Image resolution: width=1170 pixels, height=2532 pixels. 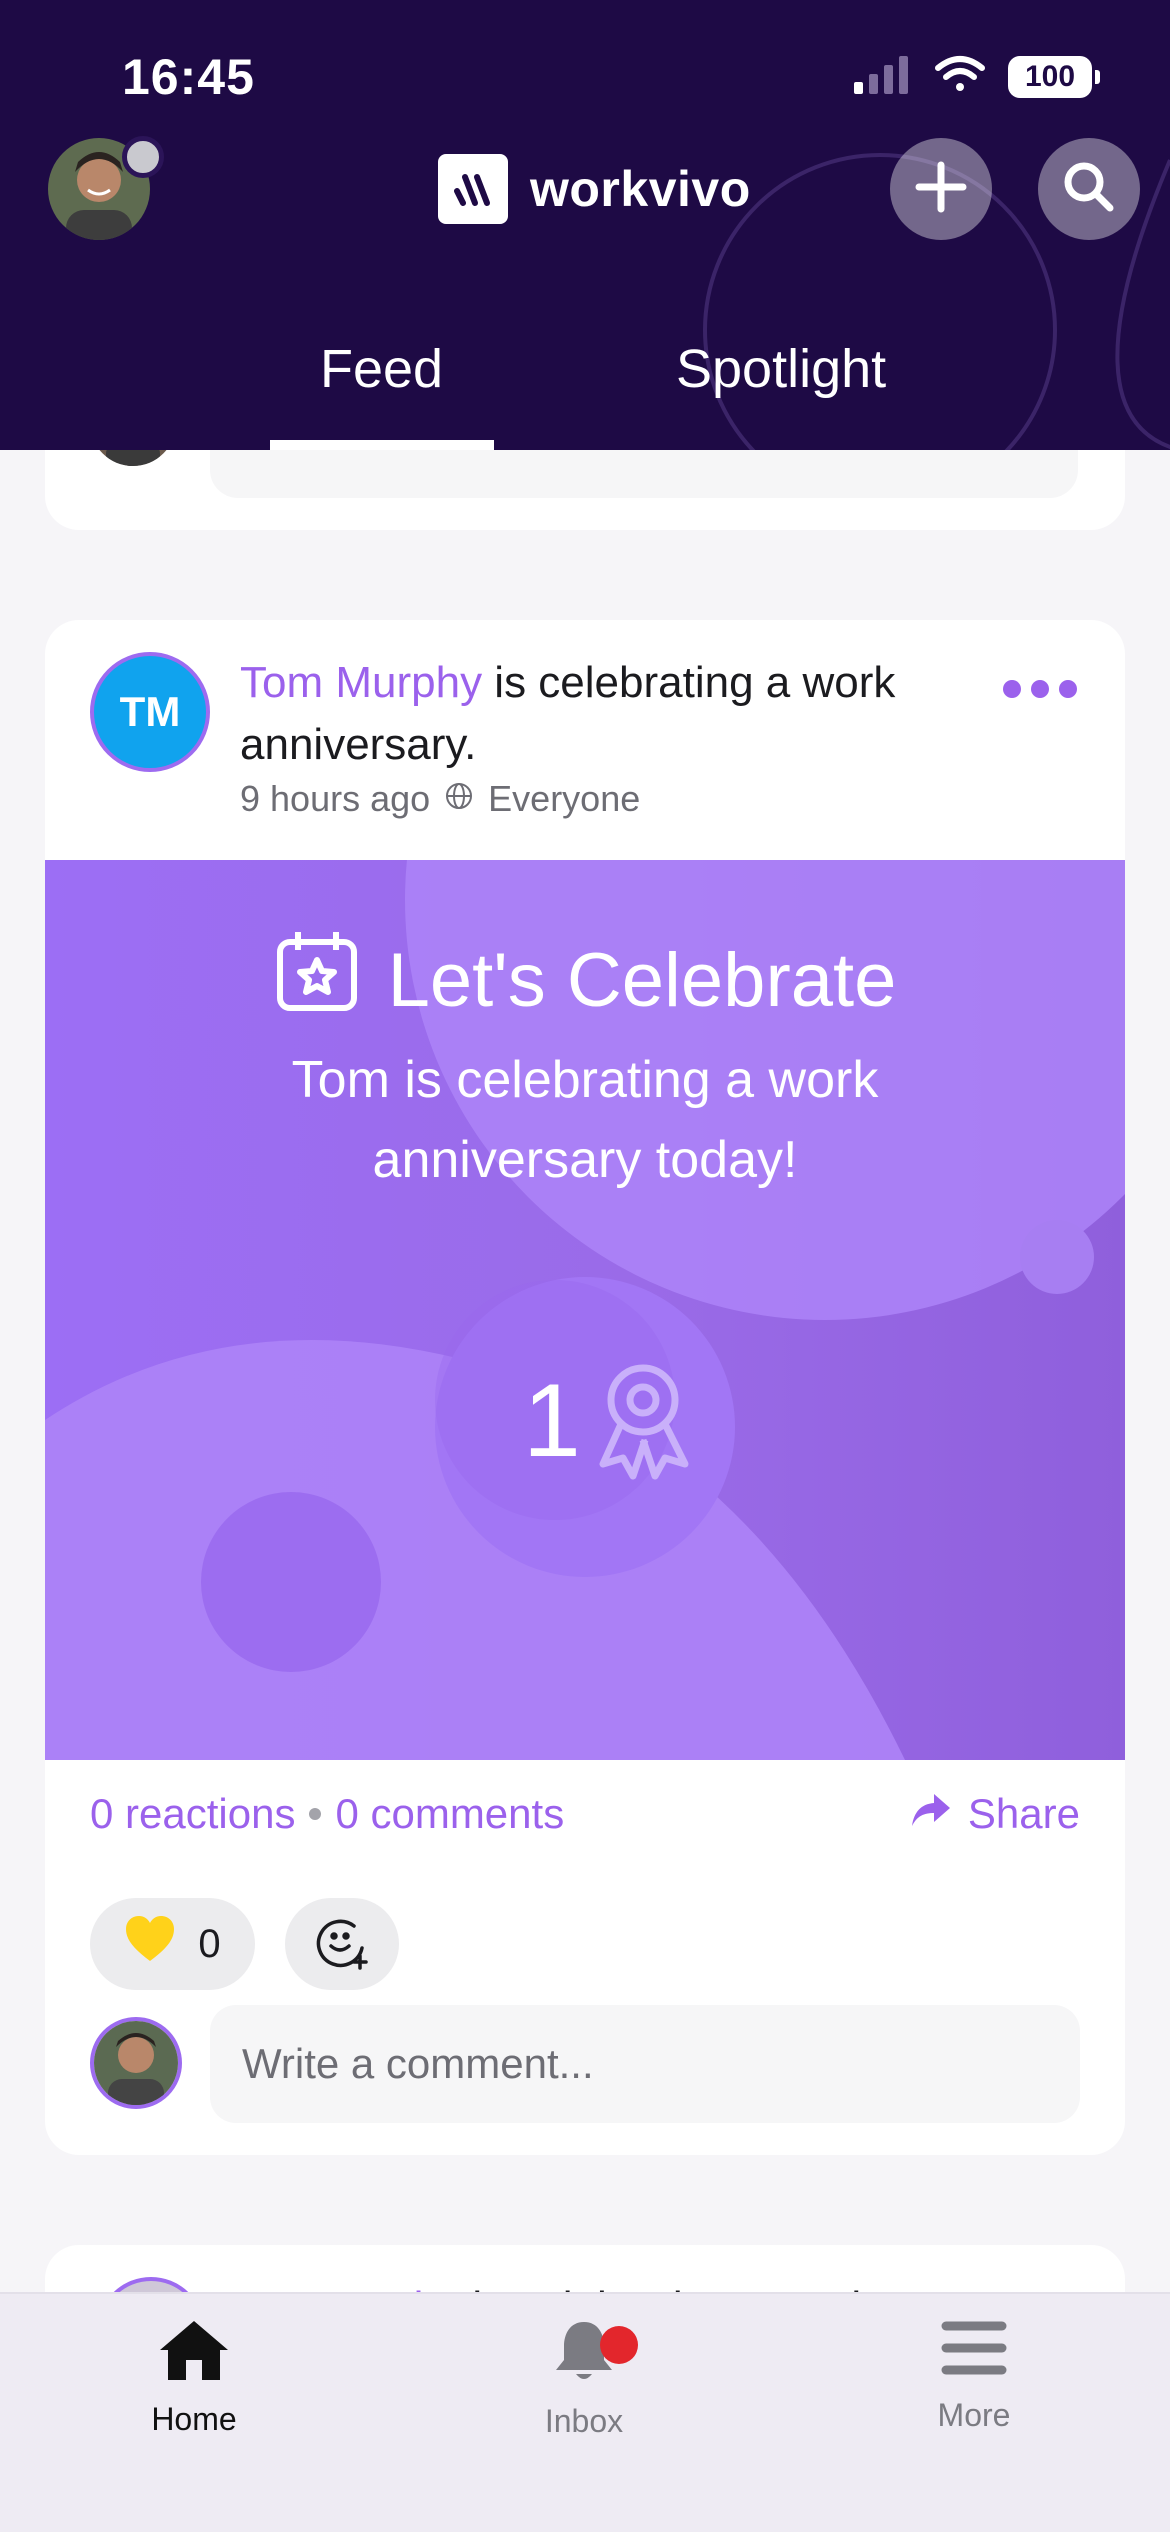 I want to click on add-reaction-button, so click(x=342, y=1944).